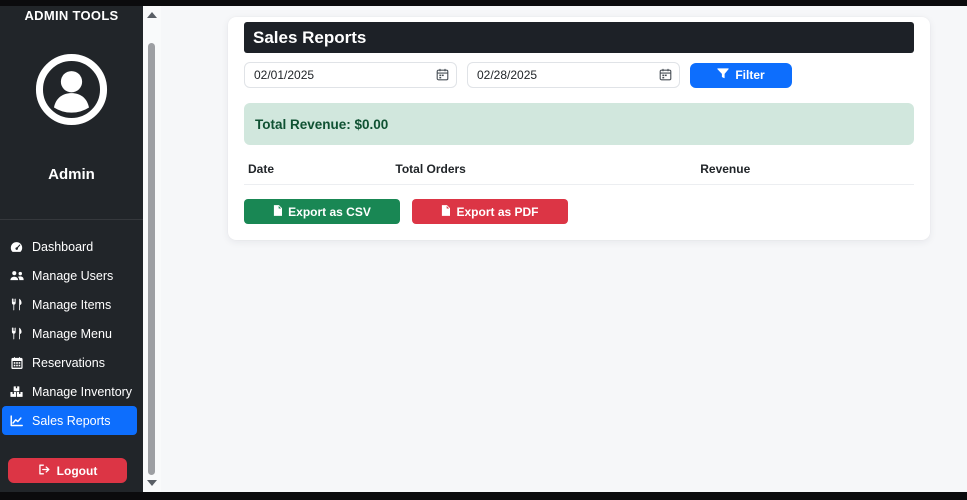 The image size is (967, 500). I want to click on window-top-border, so click(483, 3).